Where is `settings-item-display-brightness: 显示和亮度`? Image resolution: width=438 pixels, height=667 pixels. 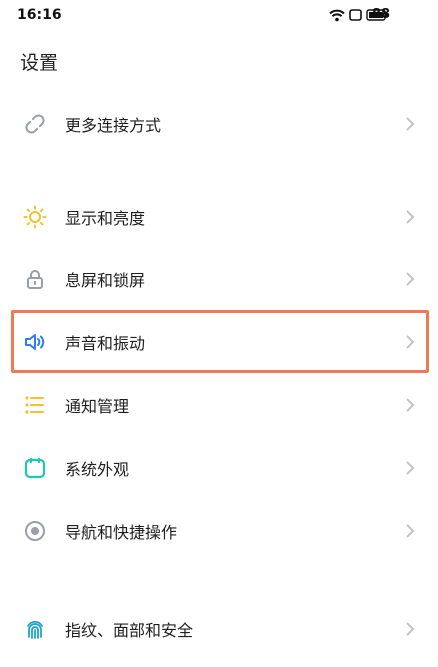 settings-item-display-brightness: 显示和亮度 is located at coordinates (219, 217).